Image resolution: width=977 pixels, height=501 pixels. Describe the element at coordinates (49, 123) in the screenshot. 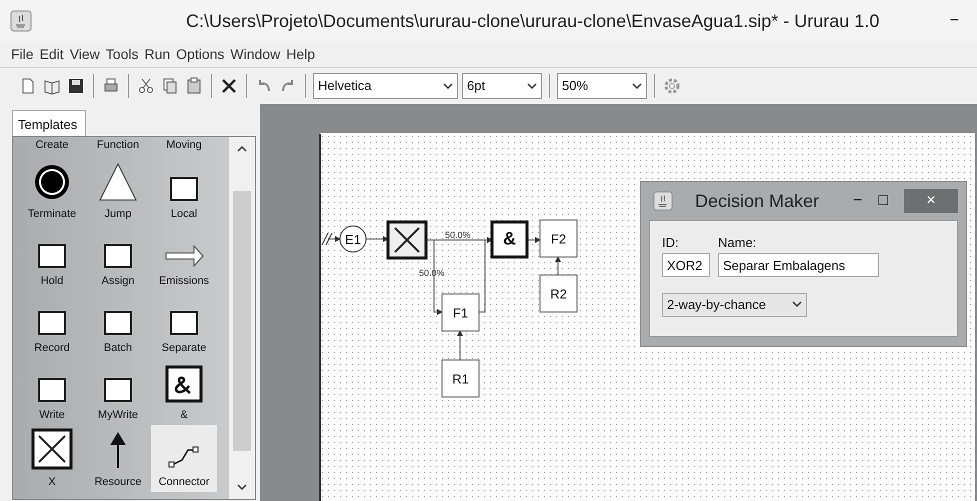

I see `templates-tab: Templates` at that location.